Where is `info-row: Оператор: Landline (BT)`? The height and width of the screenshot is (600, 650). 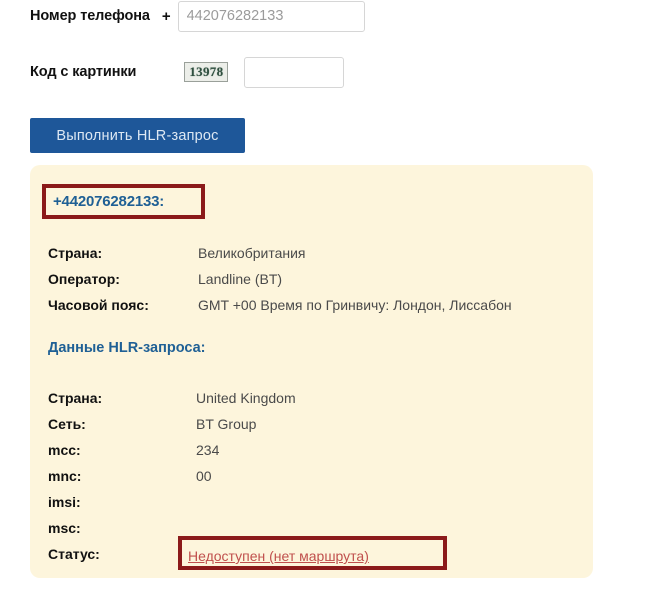 info-row: Оператор: Landline (BT) is located at coordinates (280, 279).